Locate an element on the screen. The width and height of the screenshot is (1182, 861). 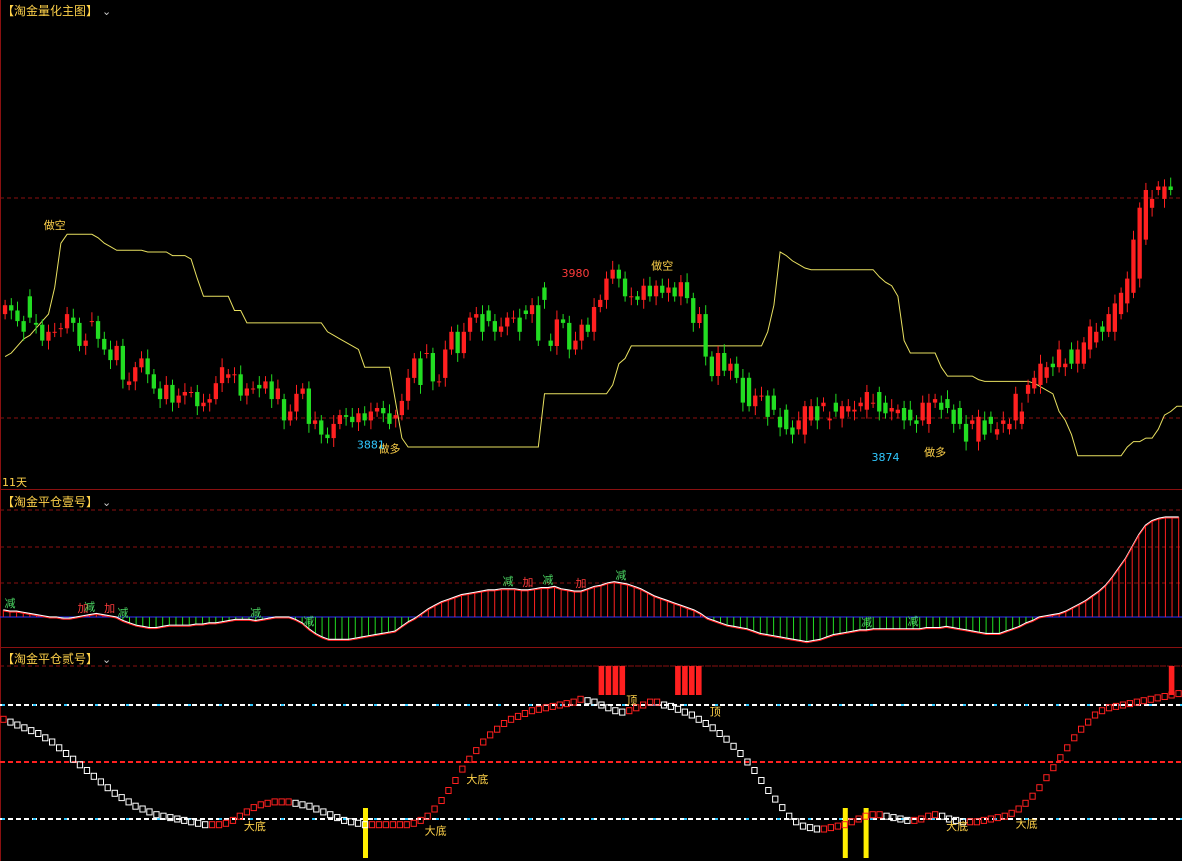
oscillator-1-title: 【淘金平仓壹号】 ⌄ is located at coordinates (56, 501).